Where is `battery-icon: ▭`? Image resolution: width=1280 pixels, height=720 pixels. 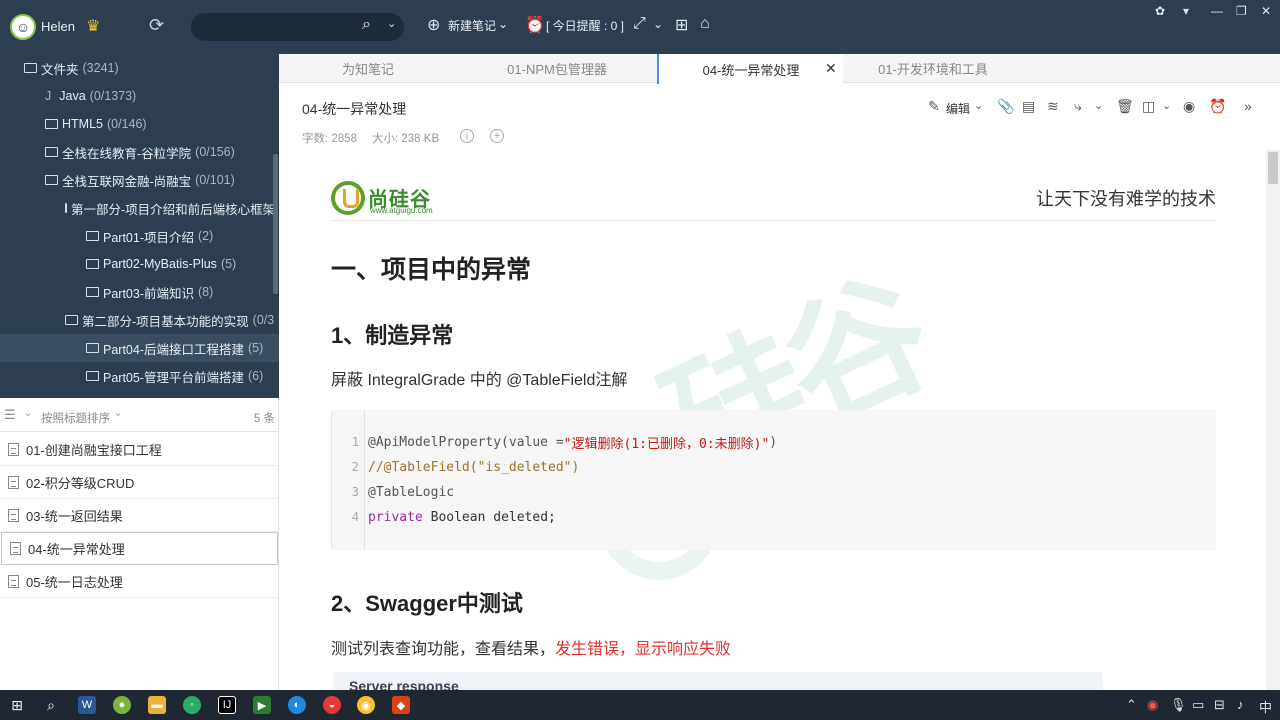
battery-icon: ▭ is located at coordinates (1198, 705).